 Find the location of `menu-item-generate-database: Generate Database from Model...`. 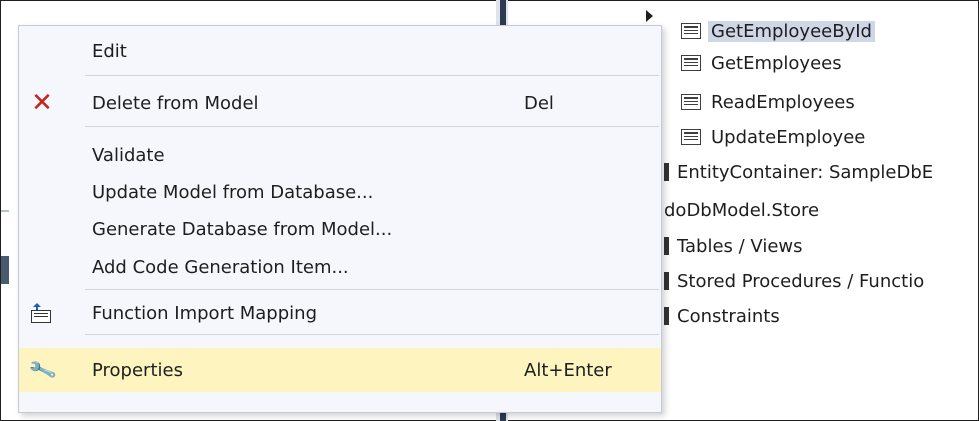

menu-item-generate-database: Generate Database from Model... is located at coordinates (340, 229).